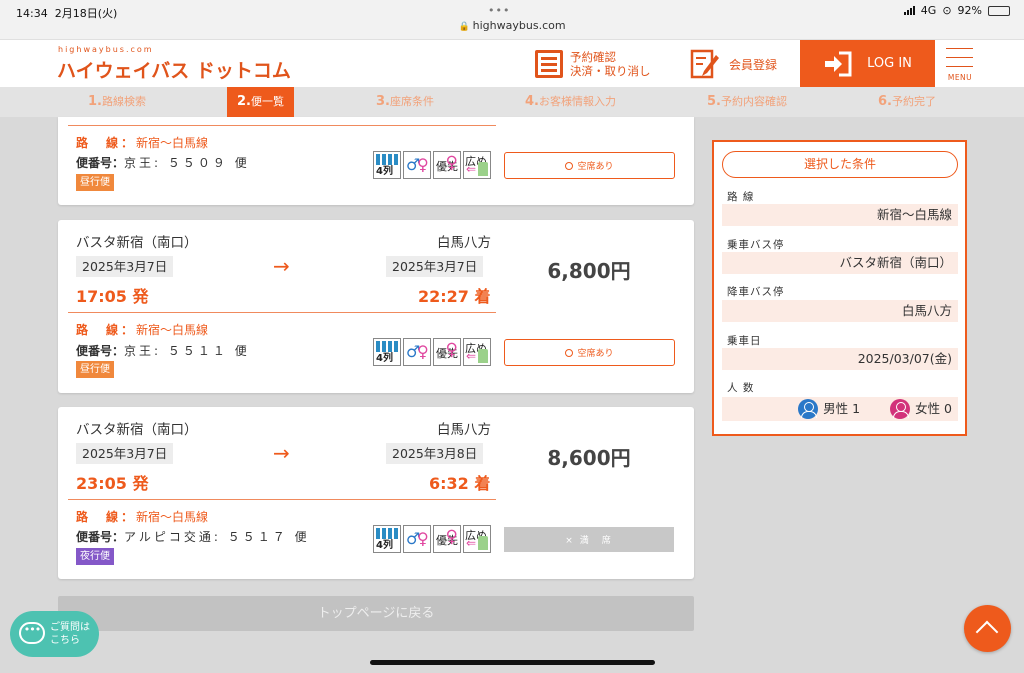 The image size is (1024, 673). I want to click on login-icon, so click(838, 63).